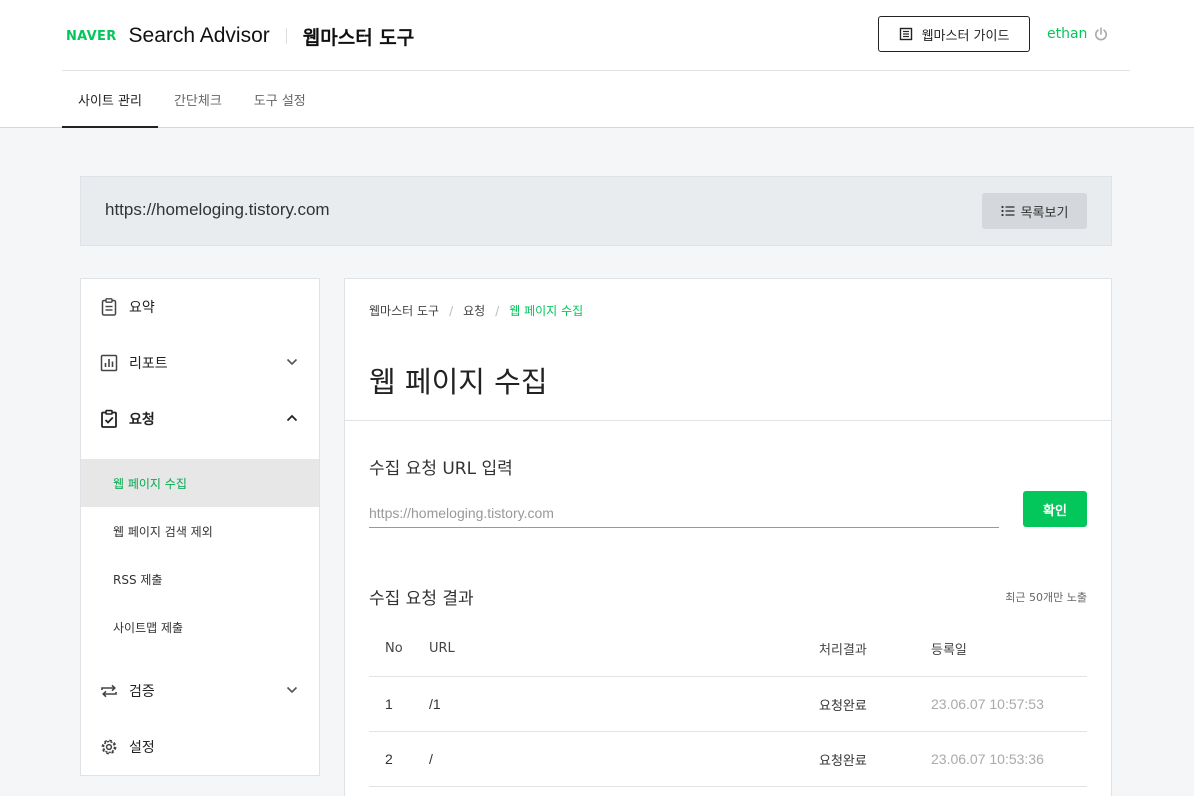 Image resolution: width=1194 pixels, height=796 pixels. What do you see at coordinates (728, 759) in the screenshot?
I see `table-row: 2 / 요청완료 23.06.07 10:53:36` at bounding box center [728, 759].